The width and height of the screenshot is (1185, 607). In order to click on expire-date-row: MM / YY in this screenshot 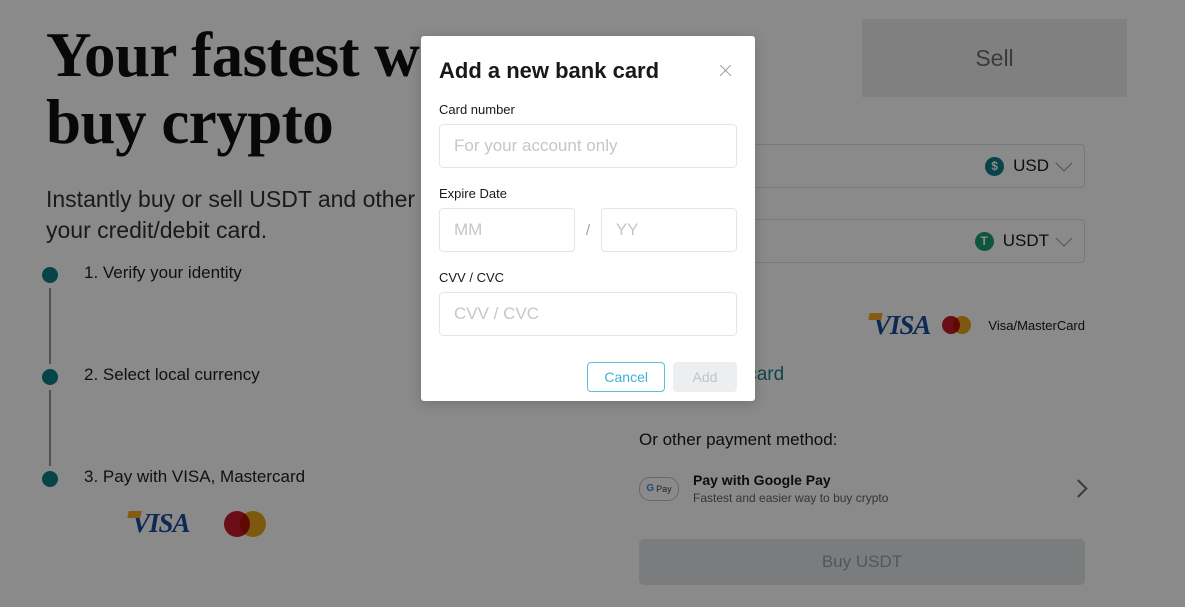, I will do `click(588, 230)`.